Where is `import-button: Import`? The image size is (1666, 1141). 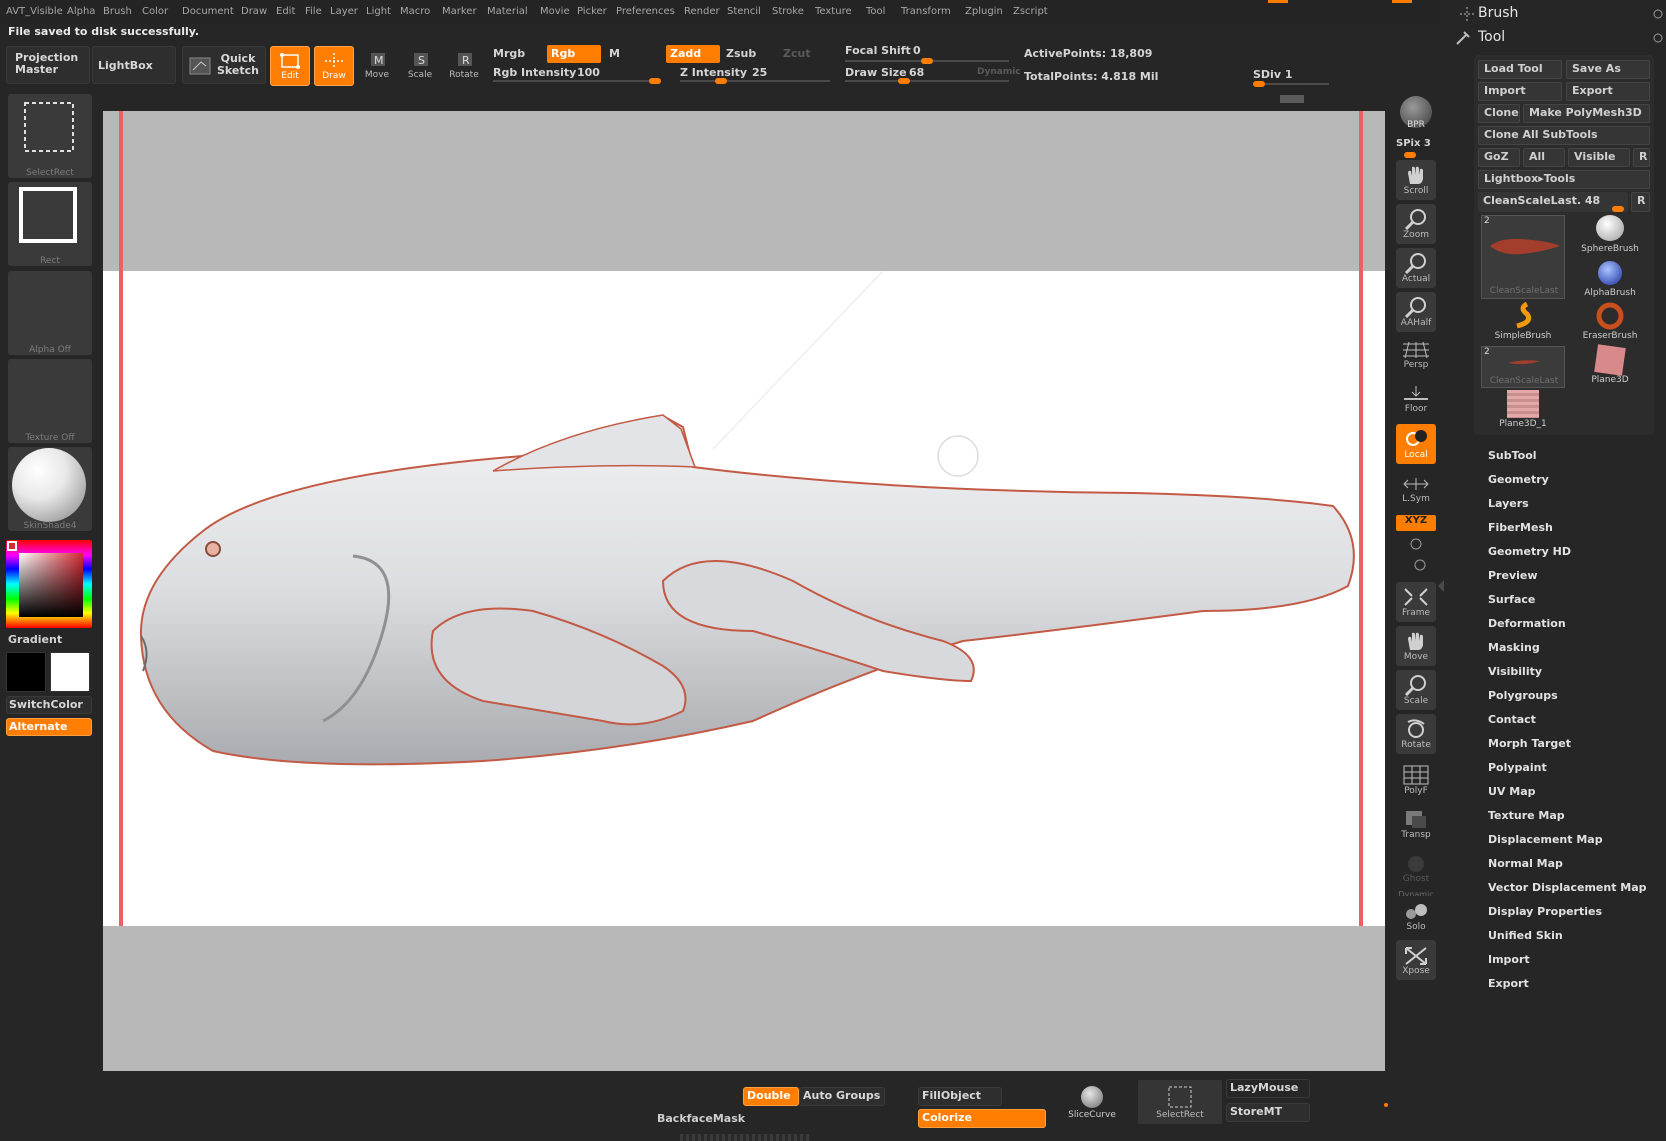
import-button: Import is located at coordinates (1520, 91).